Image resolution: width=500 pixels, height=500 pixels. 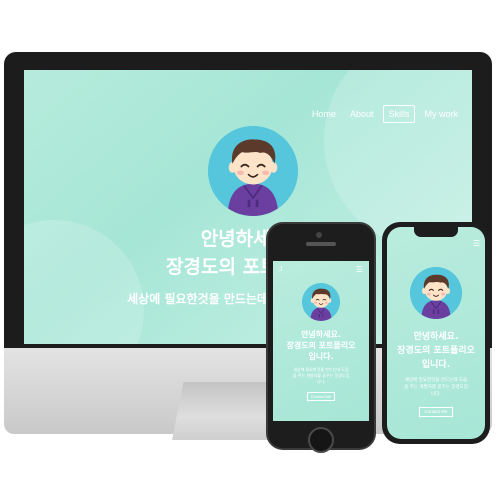 What do you see at coordinates (280, 270) in the screenshot?
I see `mobile-logo: J` at bounding box center [280, 270].